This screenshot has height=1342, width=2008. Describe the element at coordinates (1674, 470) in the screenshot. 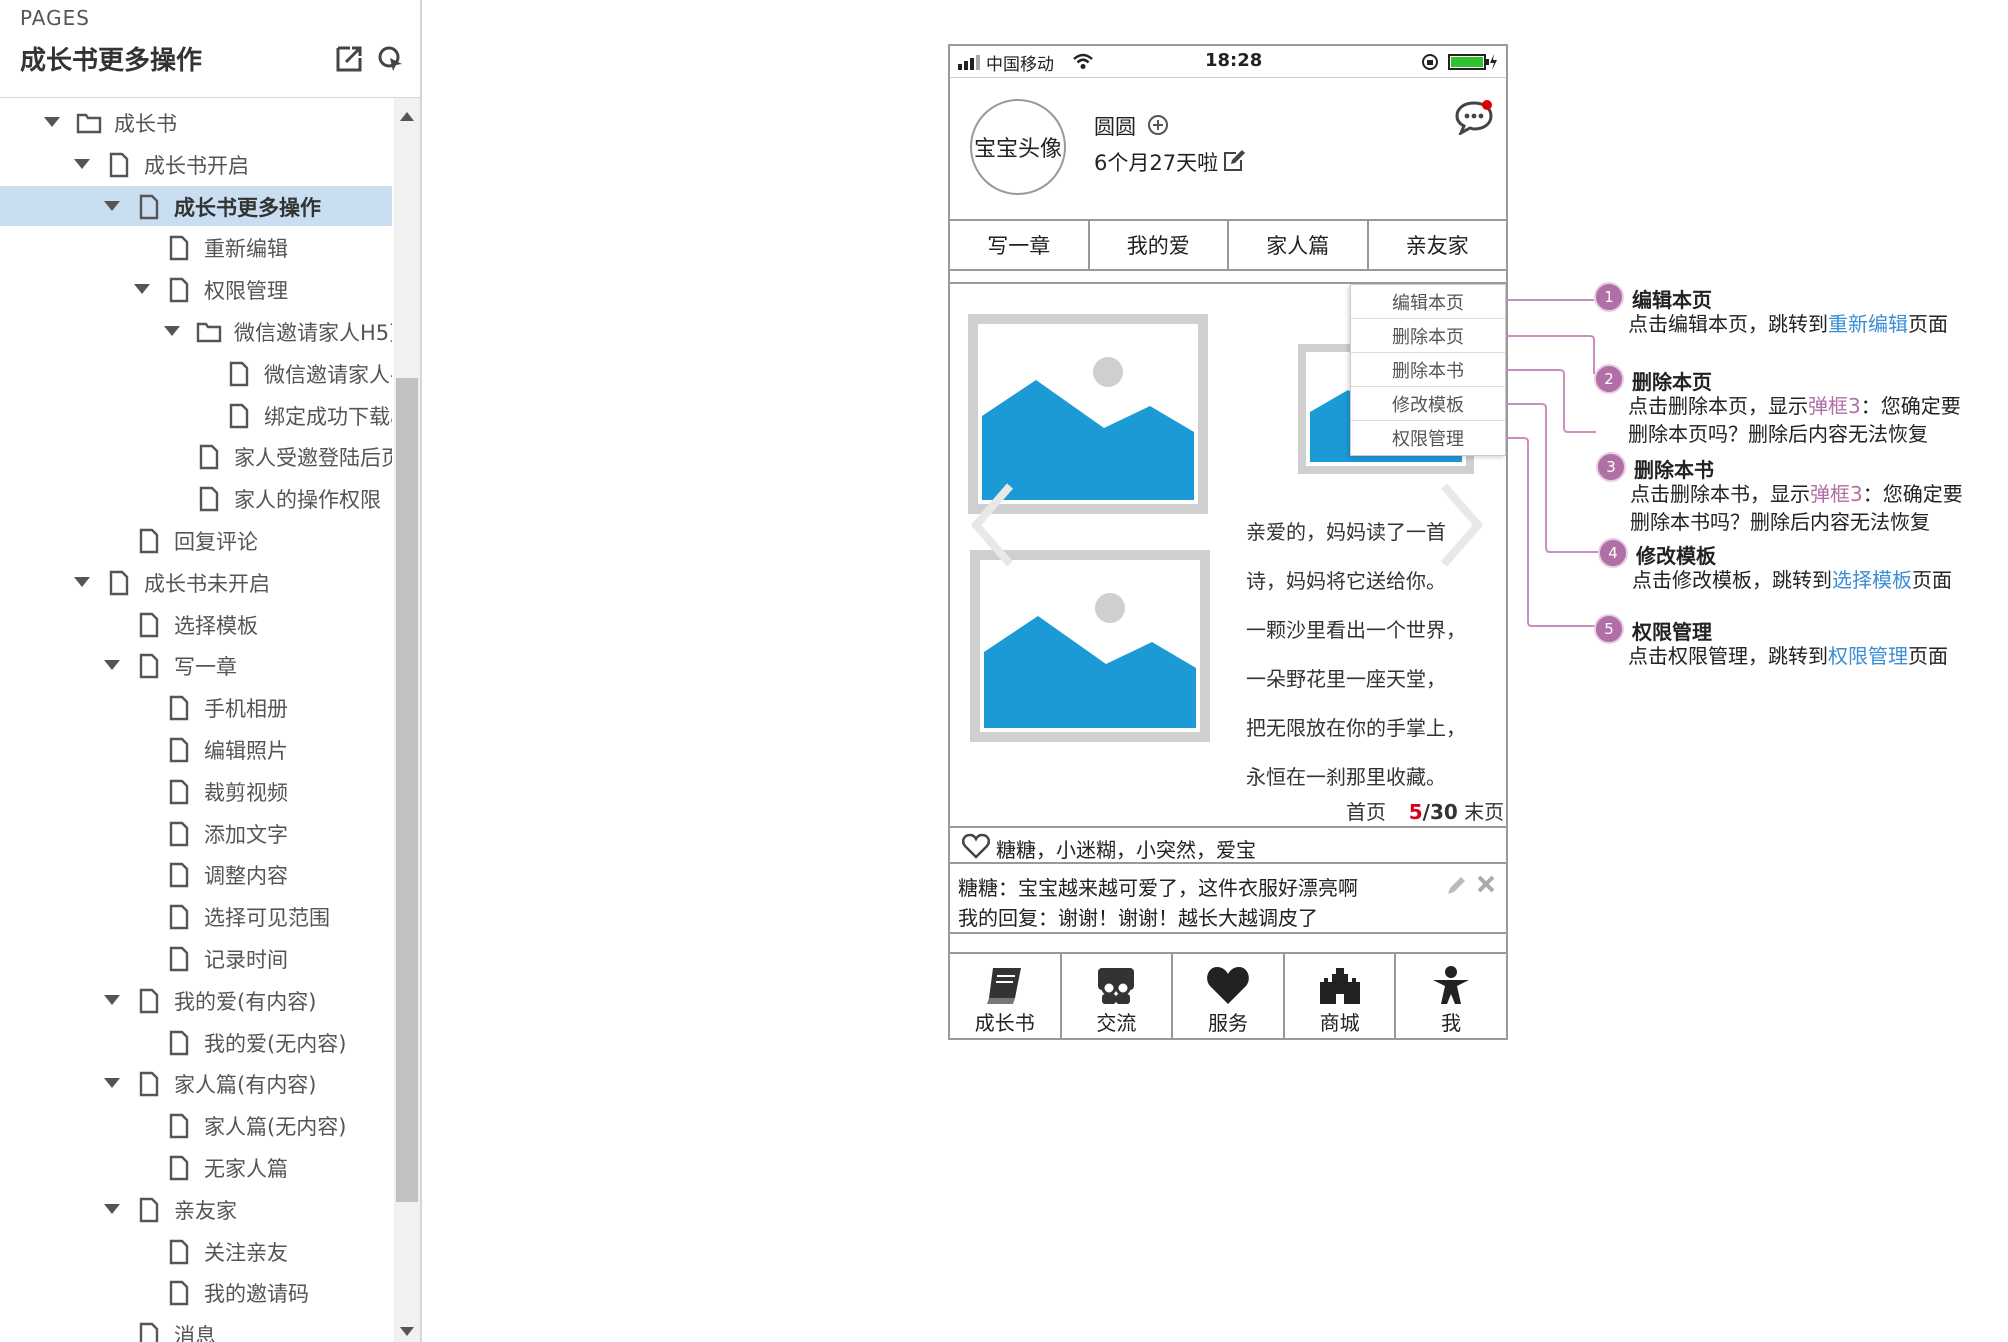

I see `annotation-title: 删除本书` at that location.